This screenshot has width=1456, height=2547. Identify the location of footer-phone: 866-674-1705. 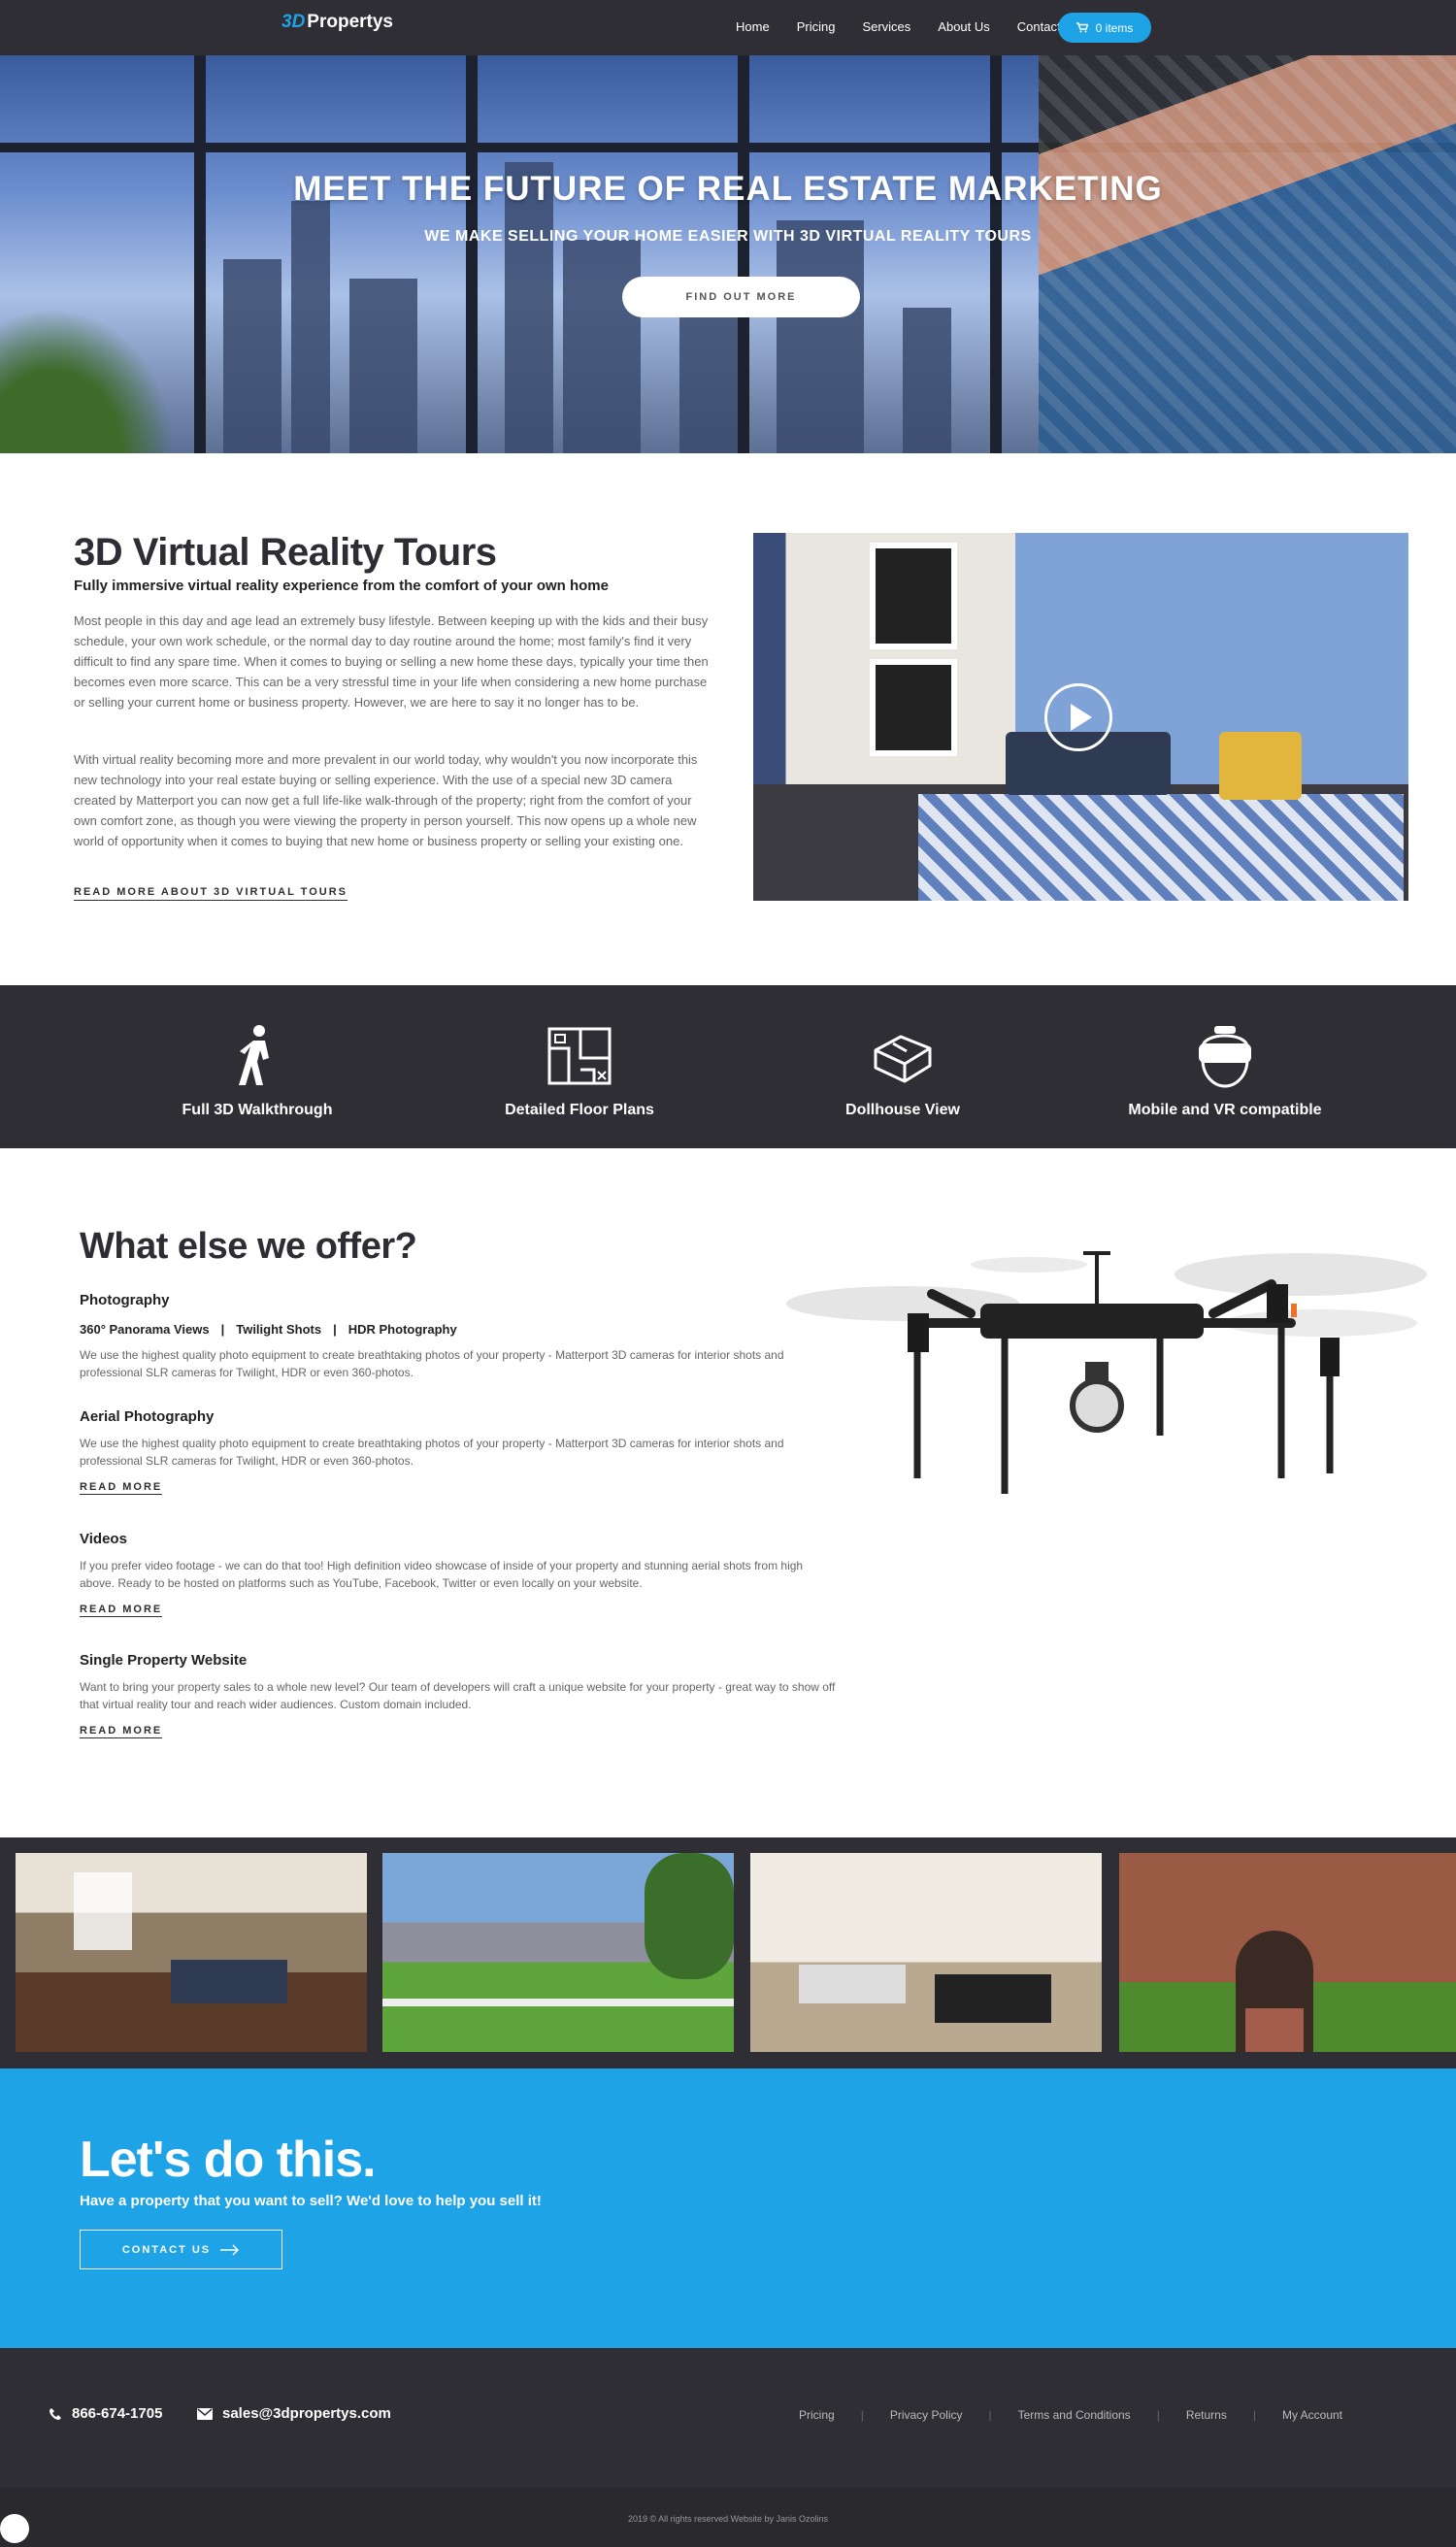
(105, 2414).